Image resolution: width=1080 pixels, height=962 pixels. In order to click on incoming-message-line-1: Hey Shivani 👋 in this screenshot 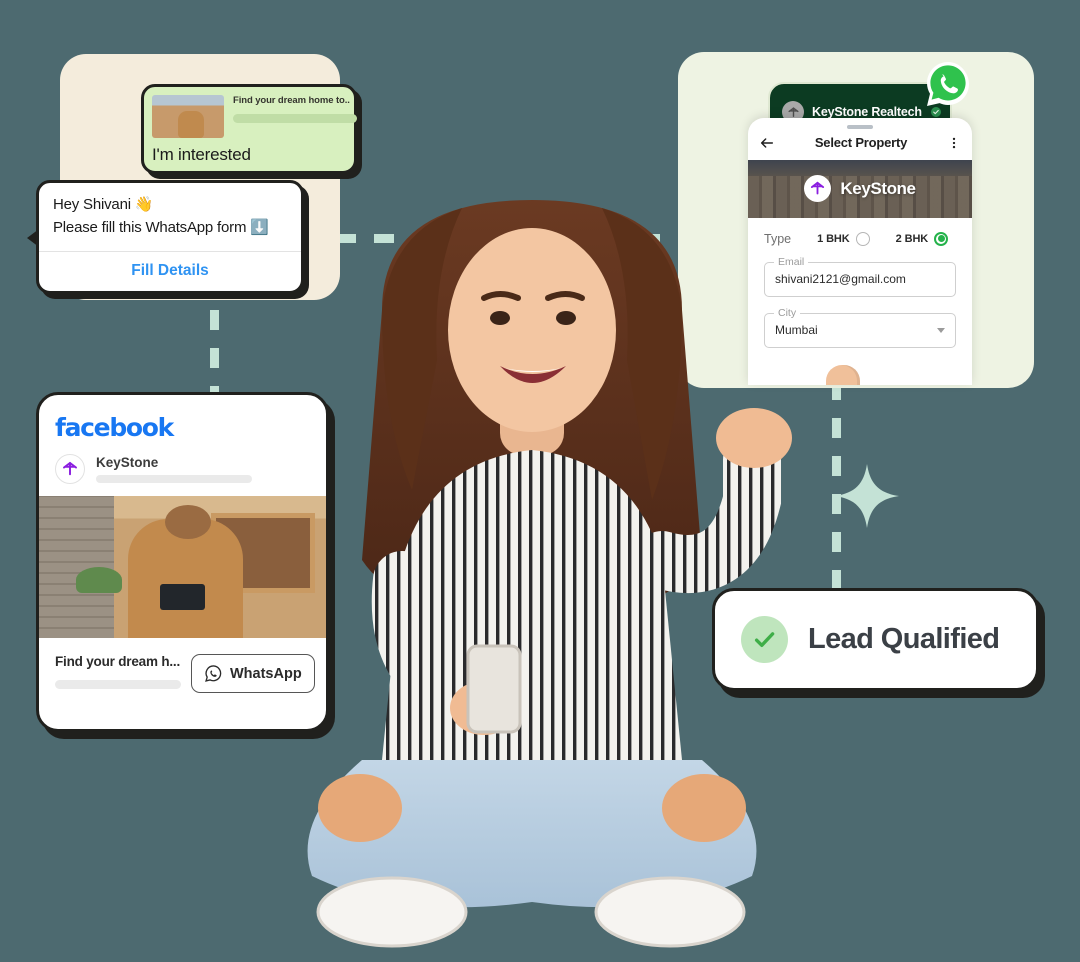, I will do `click(103, 204)`.